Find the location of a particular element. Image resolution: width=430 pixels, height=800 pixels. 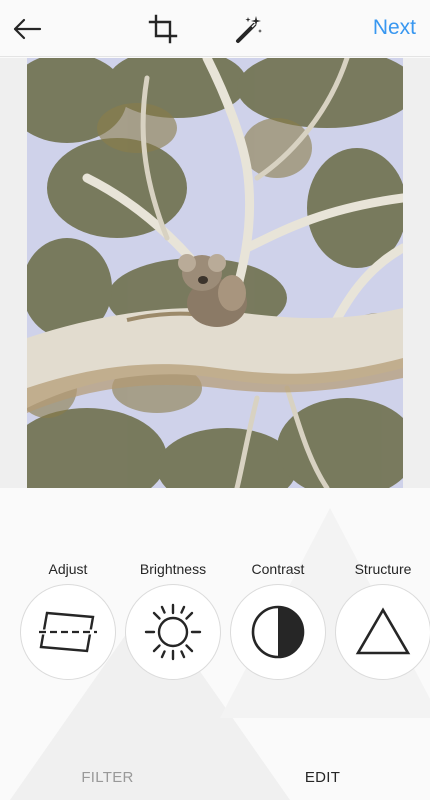

bottom-tabs: FILTER EDIT is located at coordinates (215, 777).